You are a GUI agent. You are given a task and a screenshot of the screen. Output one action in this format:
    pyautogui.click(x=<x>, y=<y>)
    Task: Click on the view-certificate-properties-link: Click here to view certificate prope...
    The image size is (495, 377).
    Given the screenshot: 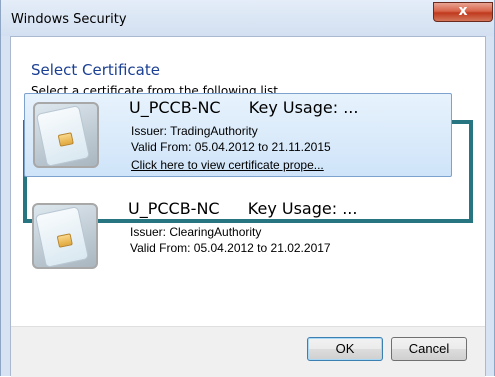 What is the action you would take?
    pyautogui.click(x=227, y=165)
    